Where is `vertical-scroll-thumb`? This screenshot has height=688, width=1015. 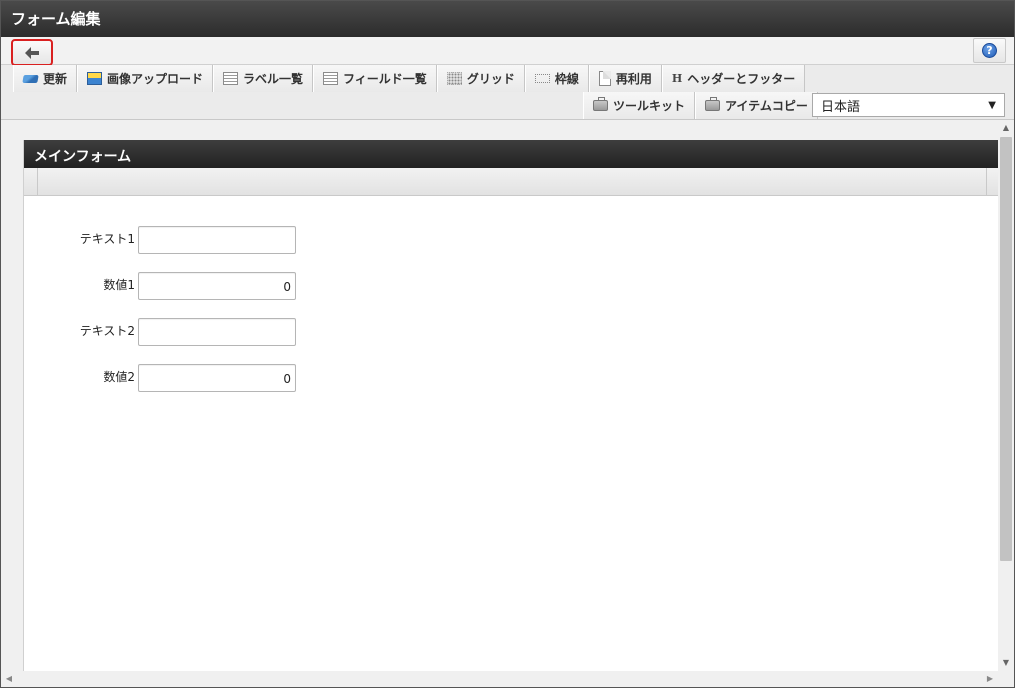
vertical-scroll-thumb is located at coordinates (1006, 349).